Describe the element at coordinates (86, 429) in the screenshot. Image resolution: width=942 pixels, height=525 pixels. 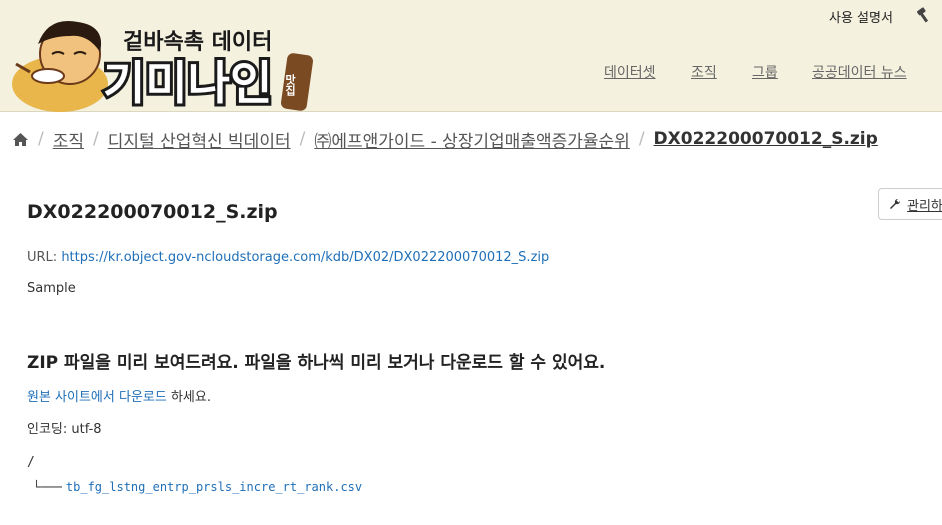
I see `encoding-value: utf-8` at that location.